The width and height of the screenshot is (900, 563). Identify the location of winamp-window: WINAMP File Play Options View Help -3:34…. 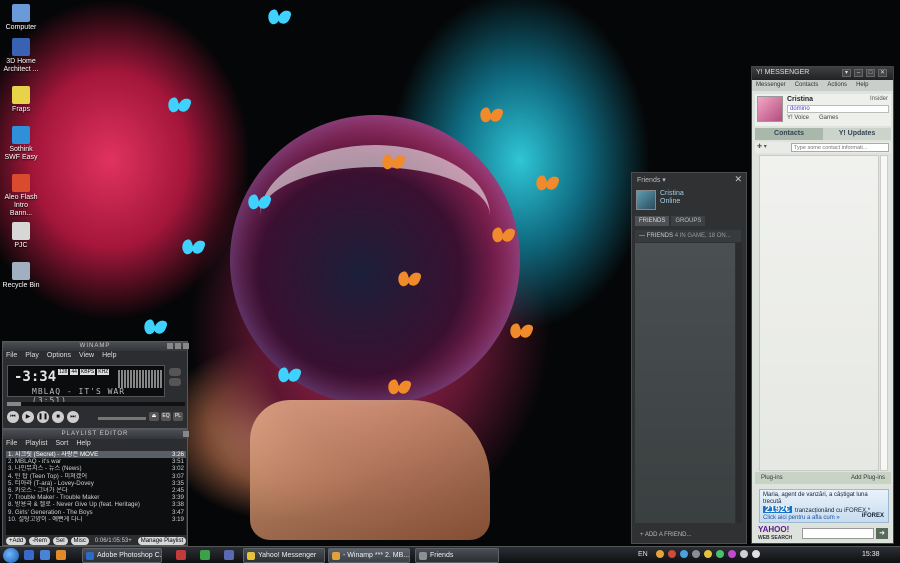
(95, 385).